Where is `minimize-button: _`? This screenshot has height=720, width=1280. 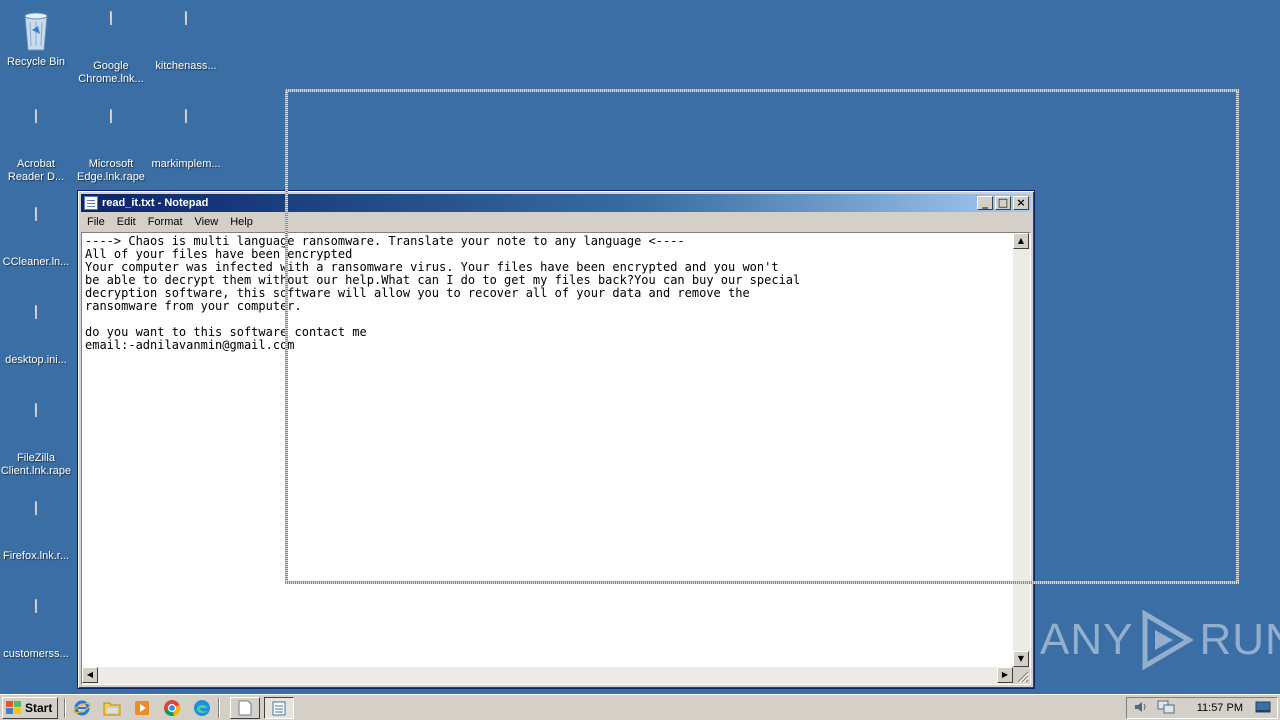 minimize-button: _ is located at coordinates (985, 203).